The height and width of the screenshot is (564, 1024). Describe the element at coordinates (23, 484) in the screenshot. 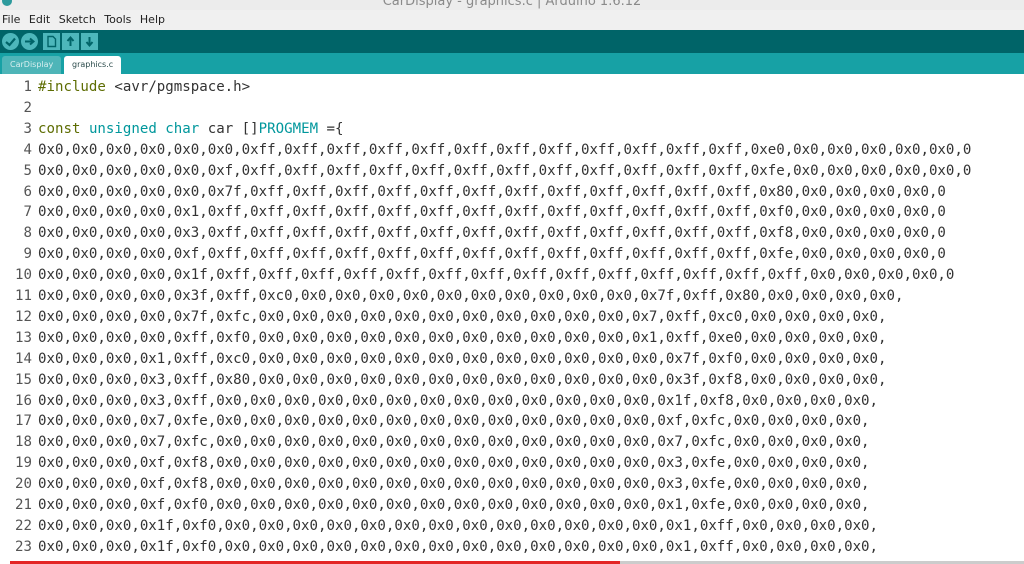

I see `line-number: 20` at that location.